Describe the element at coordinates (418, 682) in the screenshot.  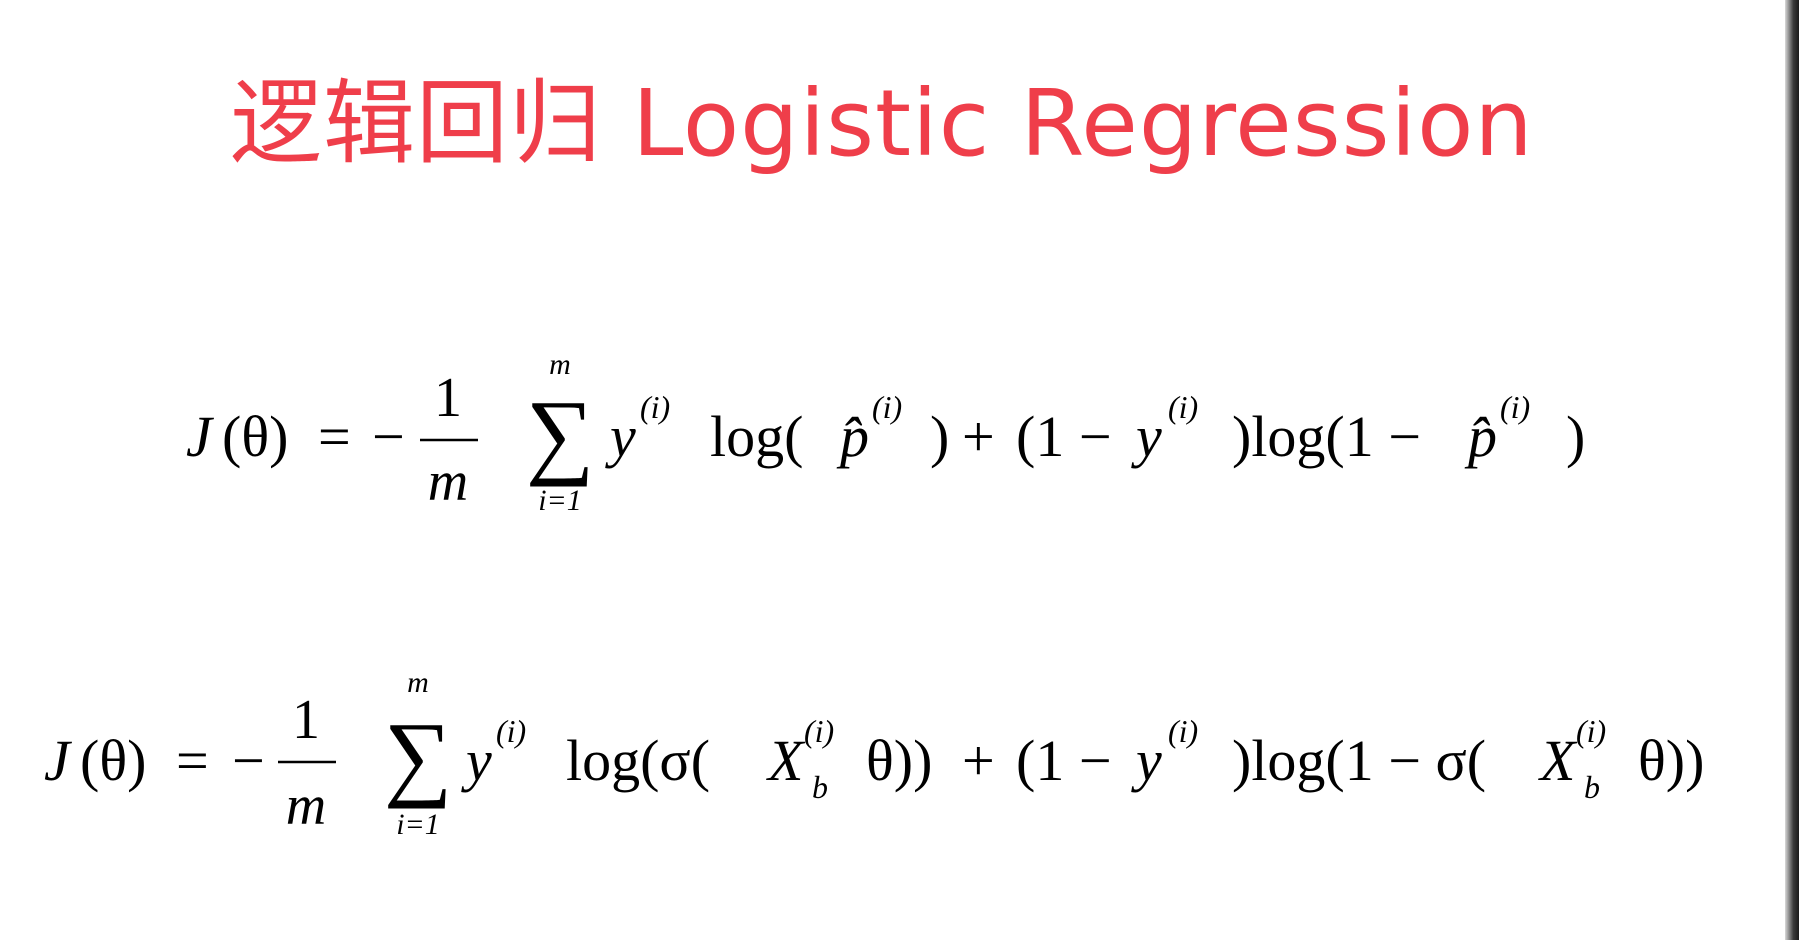
I see `f2-sum-upper: m` at that location.